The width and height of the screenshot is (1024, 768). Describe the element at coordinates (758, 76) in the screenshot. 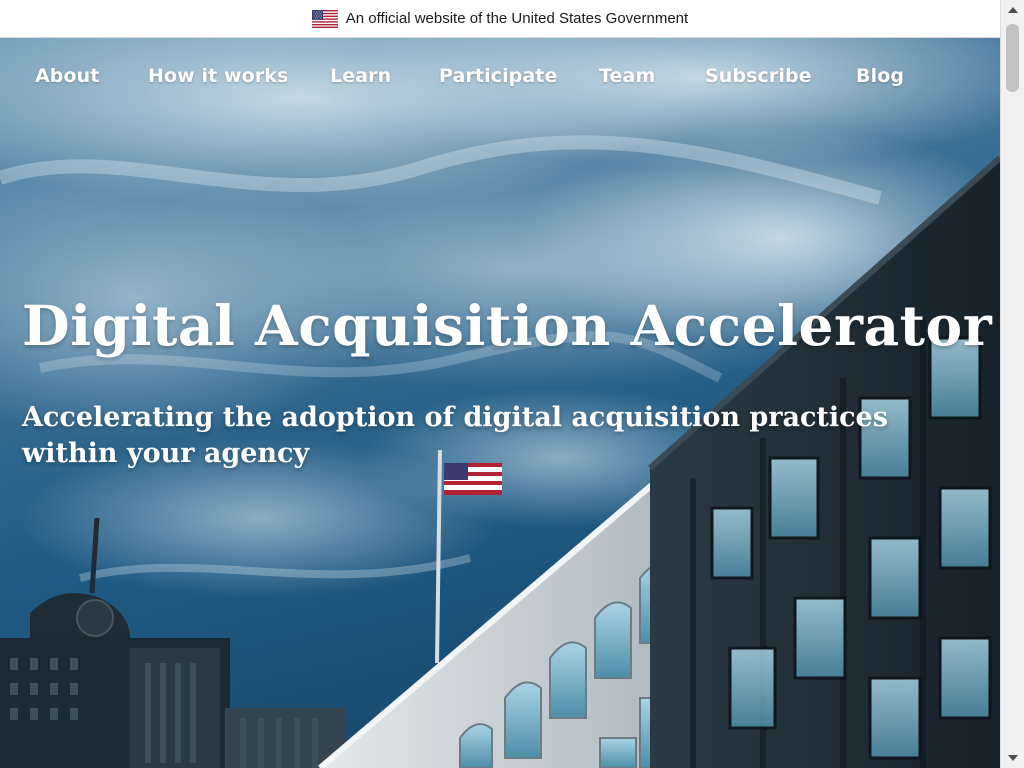

I see `nav-subscribe: Subscribe` at that location.